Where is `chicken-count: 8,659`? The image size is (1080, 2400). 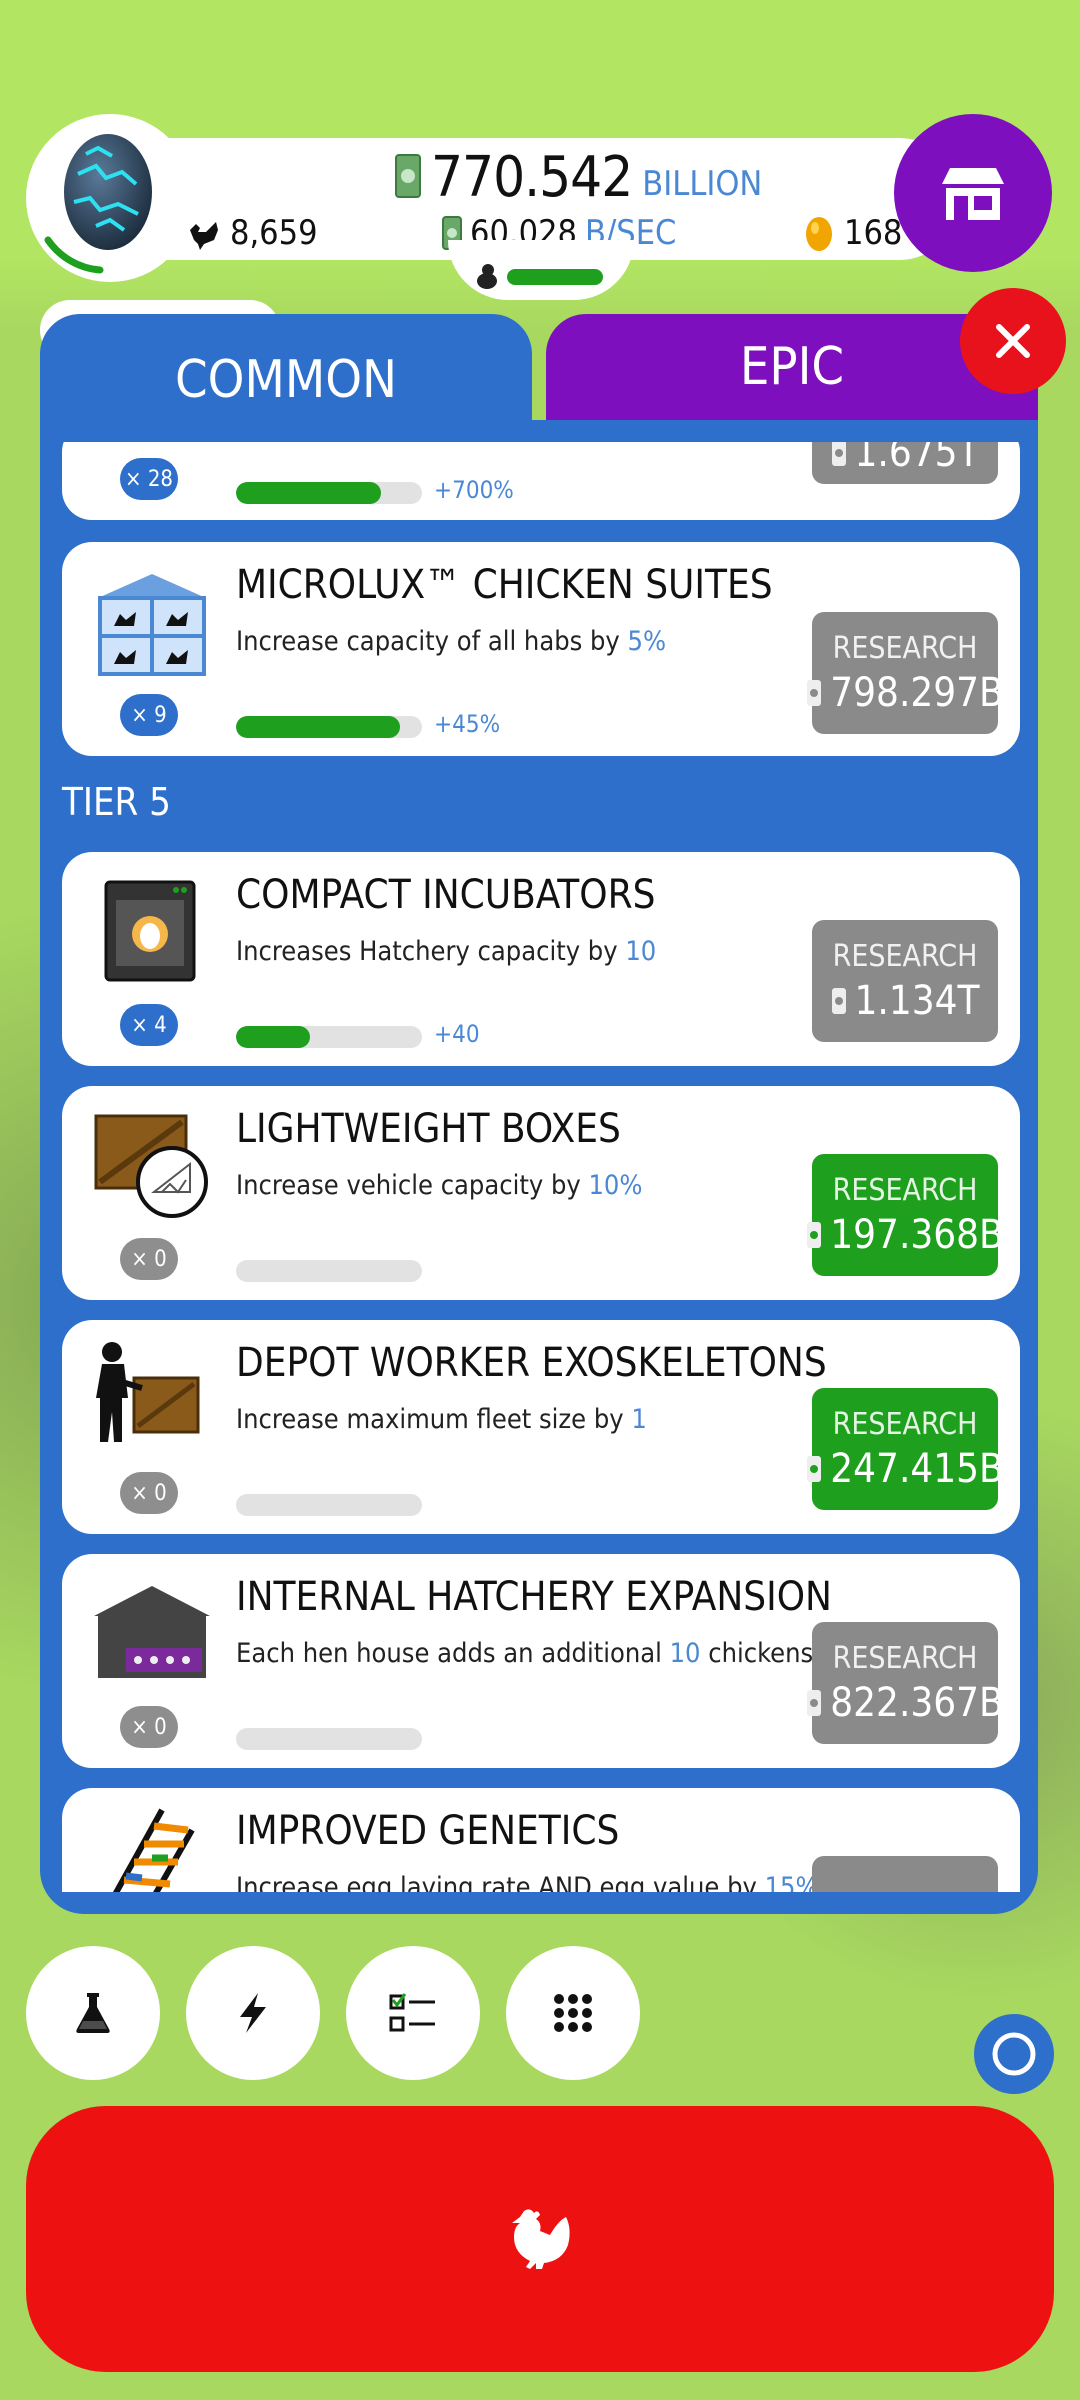
chicken-count: 8,659 is located at coordinates (274, 233).